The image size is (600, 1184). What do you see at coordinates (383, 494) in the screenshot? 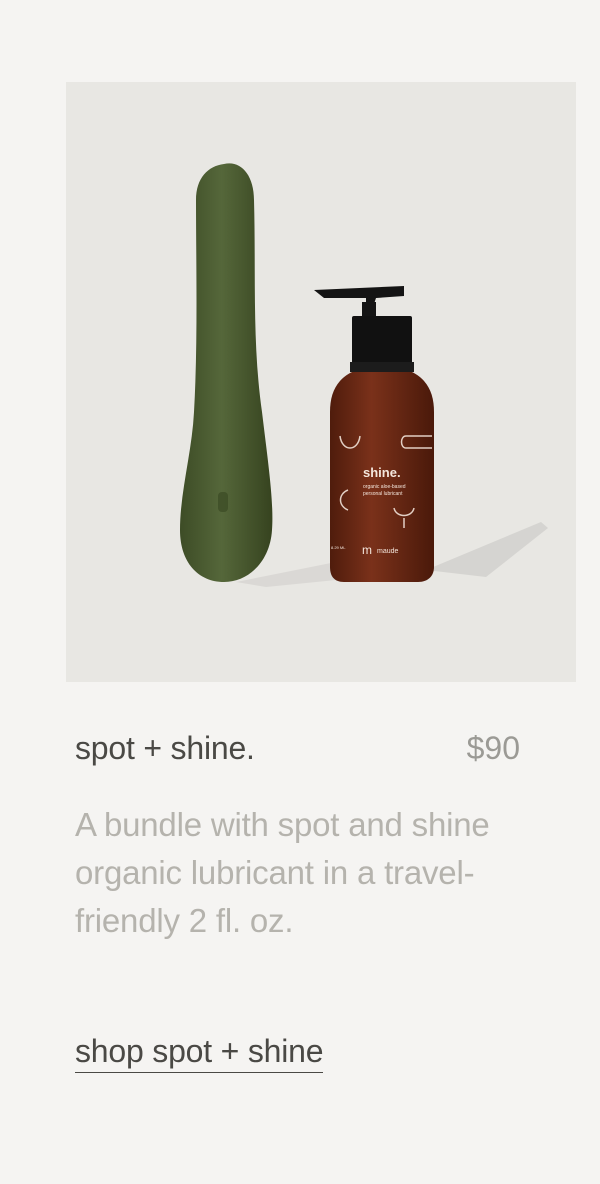
I see `bottle-label-subtitle-2: personal lubricant` at bounding box center [383, 494].